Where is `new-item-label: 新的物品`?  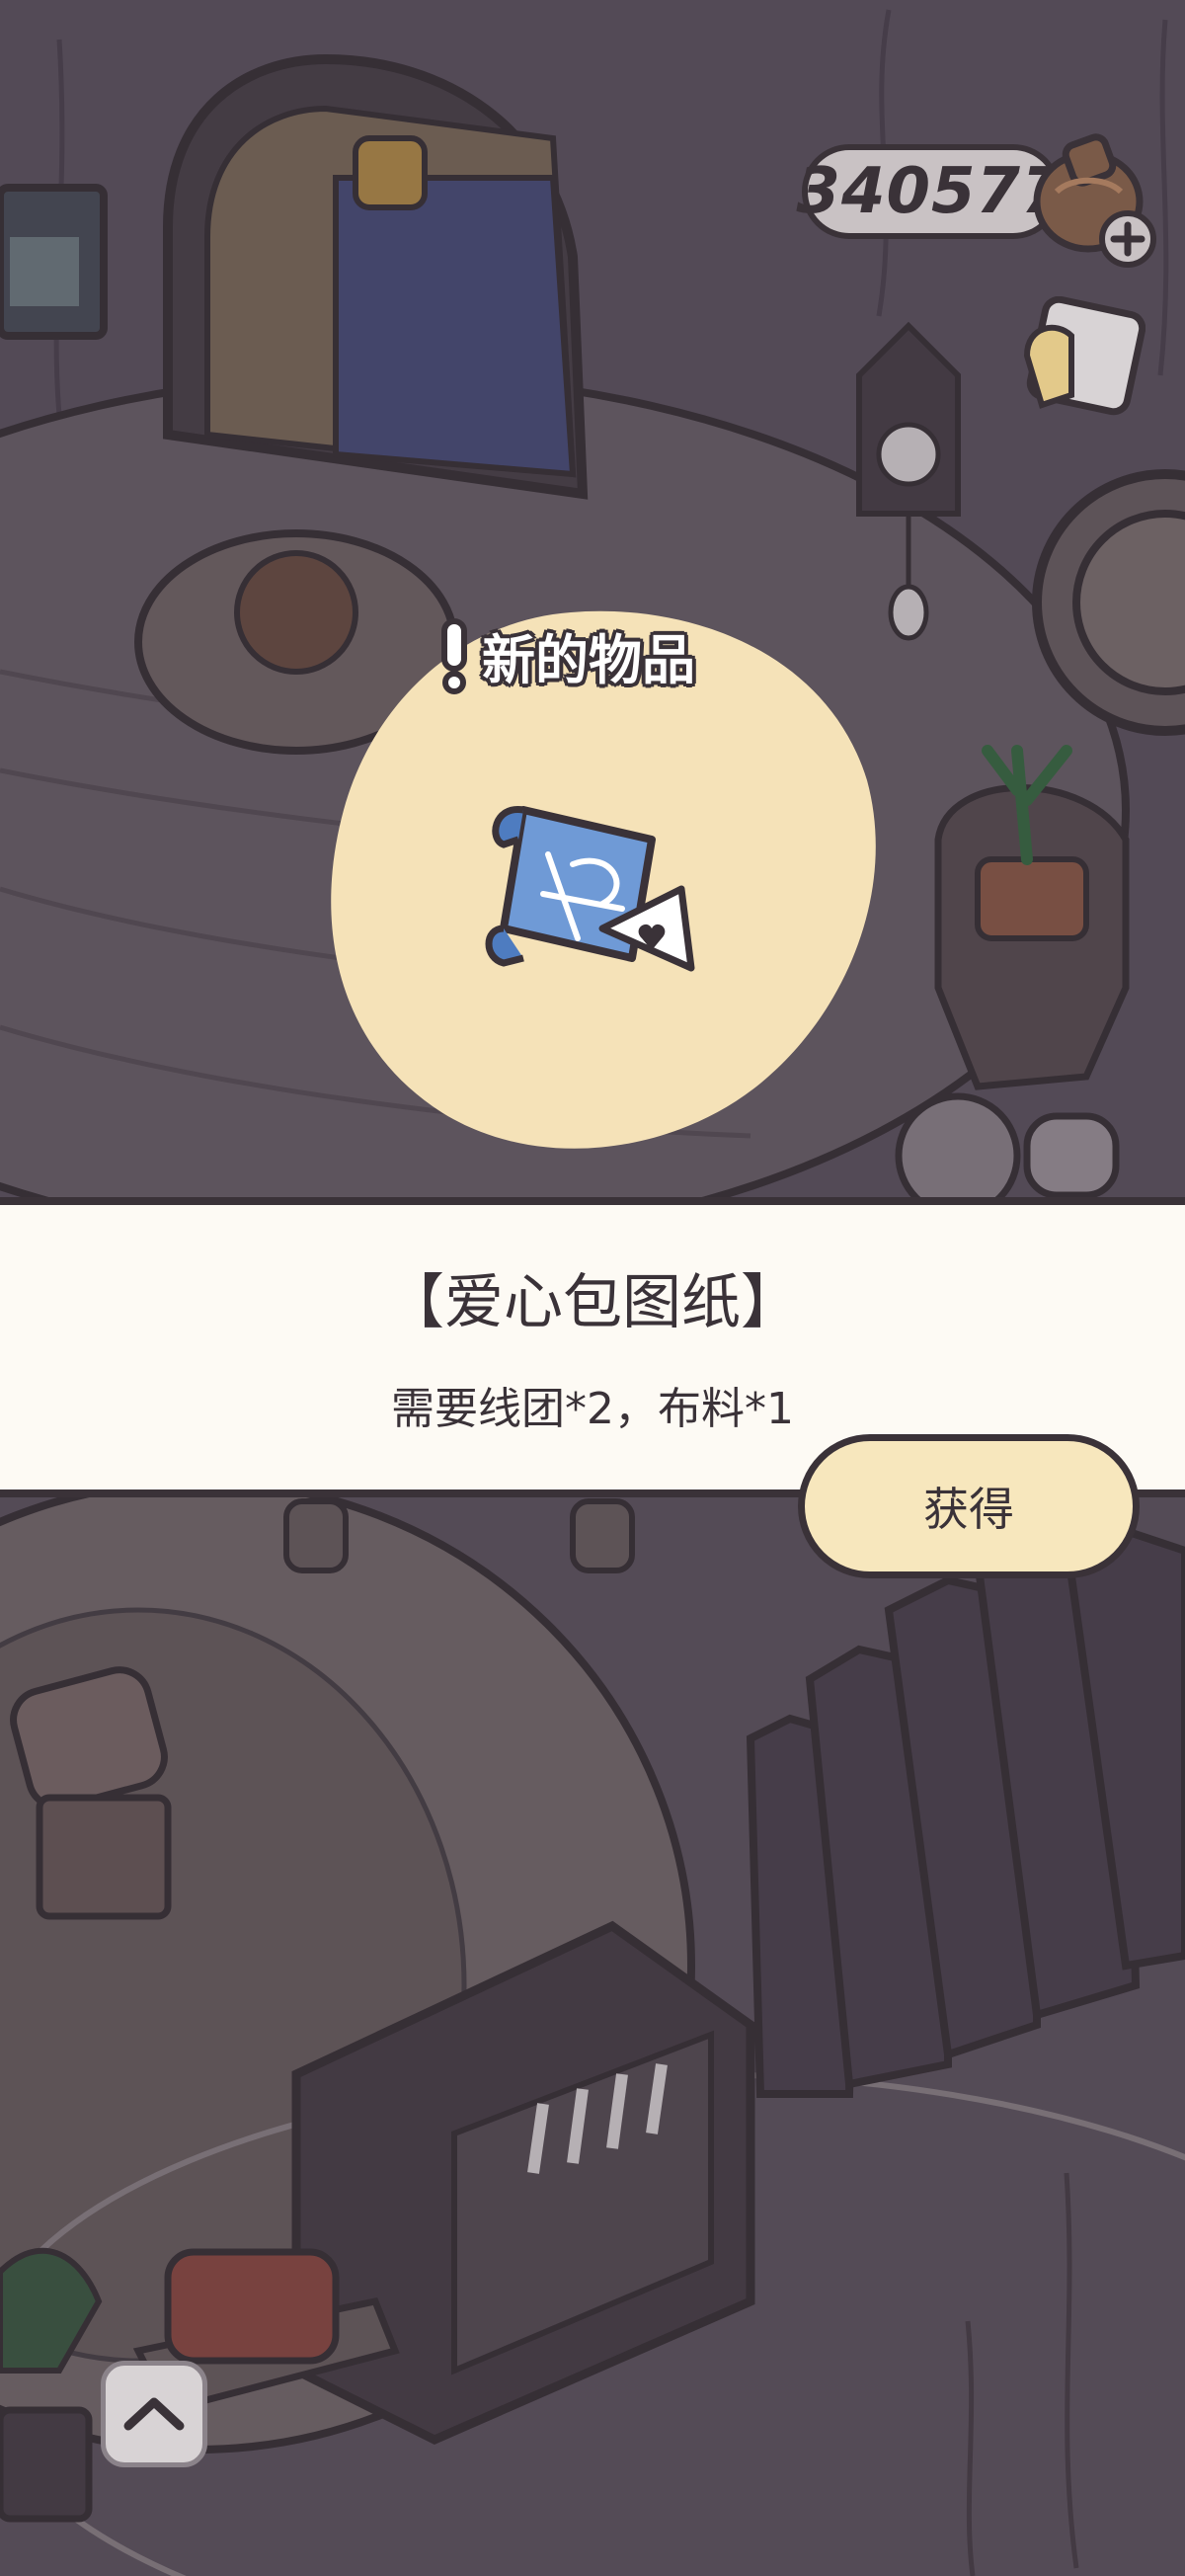 new-item-label: 新的物品 is located at coordinates (589, 660).